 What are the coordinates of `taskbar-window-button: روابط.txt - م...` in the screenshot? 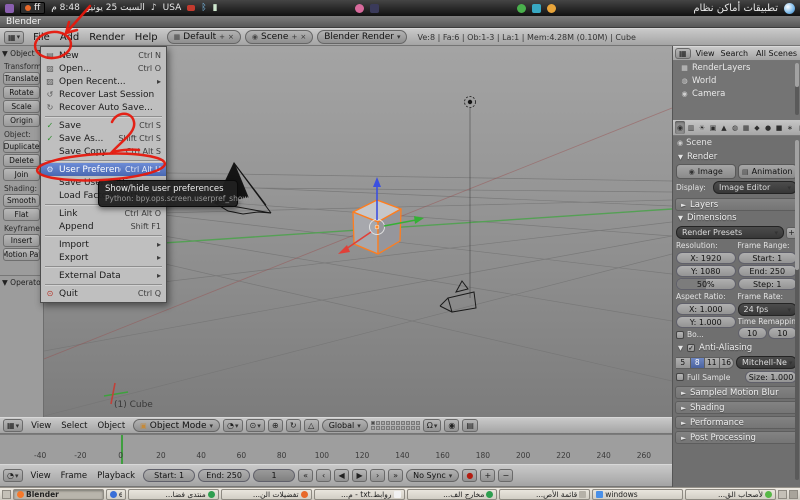 It's located at (359, 494).